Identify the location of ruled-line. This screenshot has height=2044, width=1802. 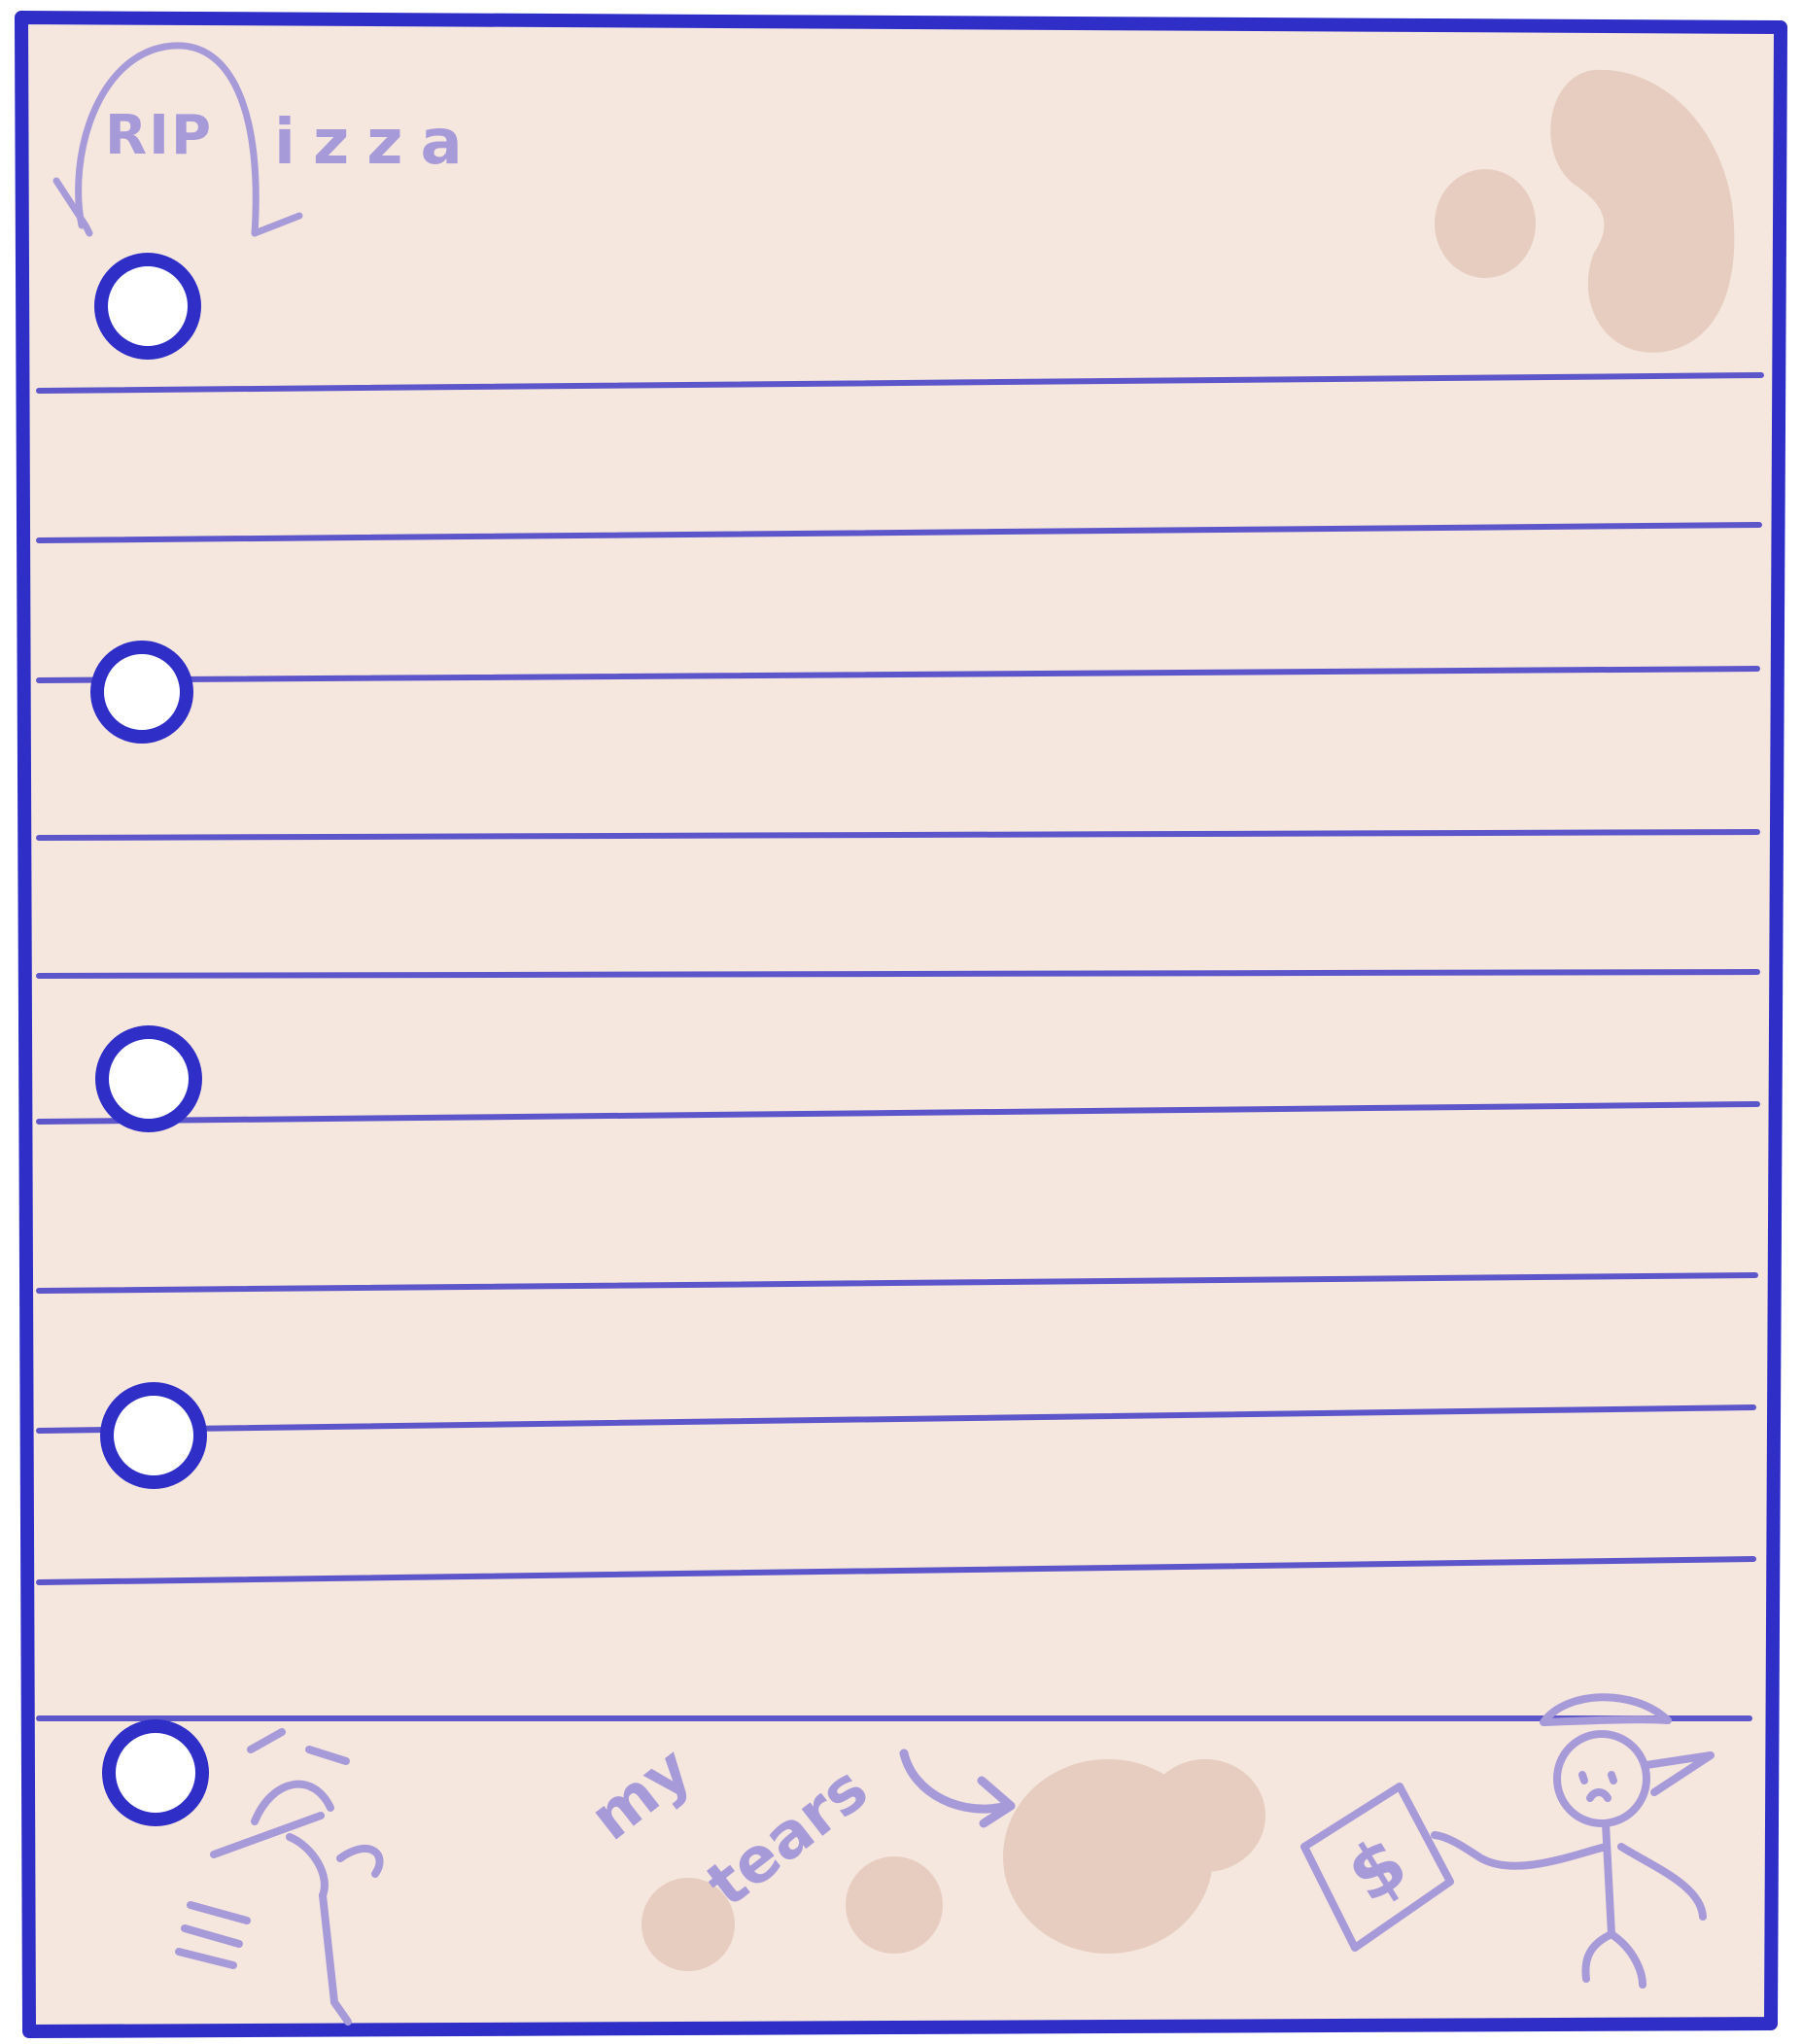
(898, 974).